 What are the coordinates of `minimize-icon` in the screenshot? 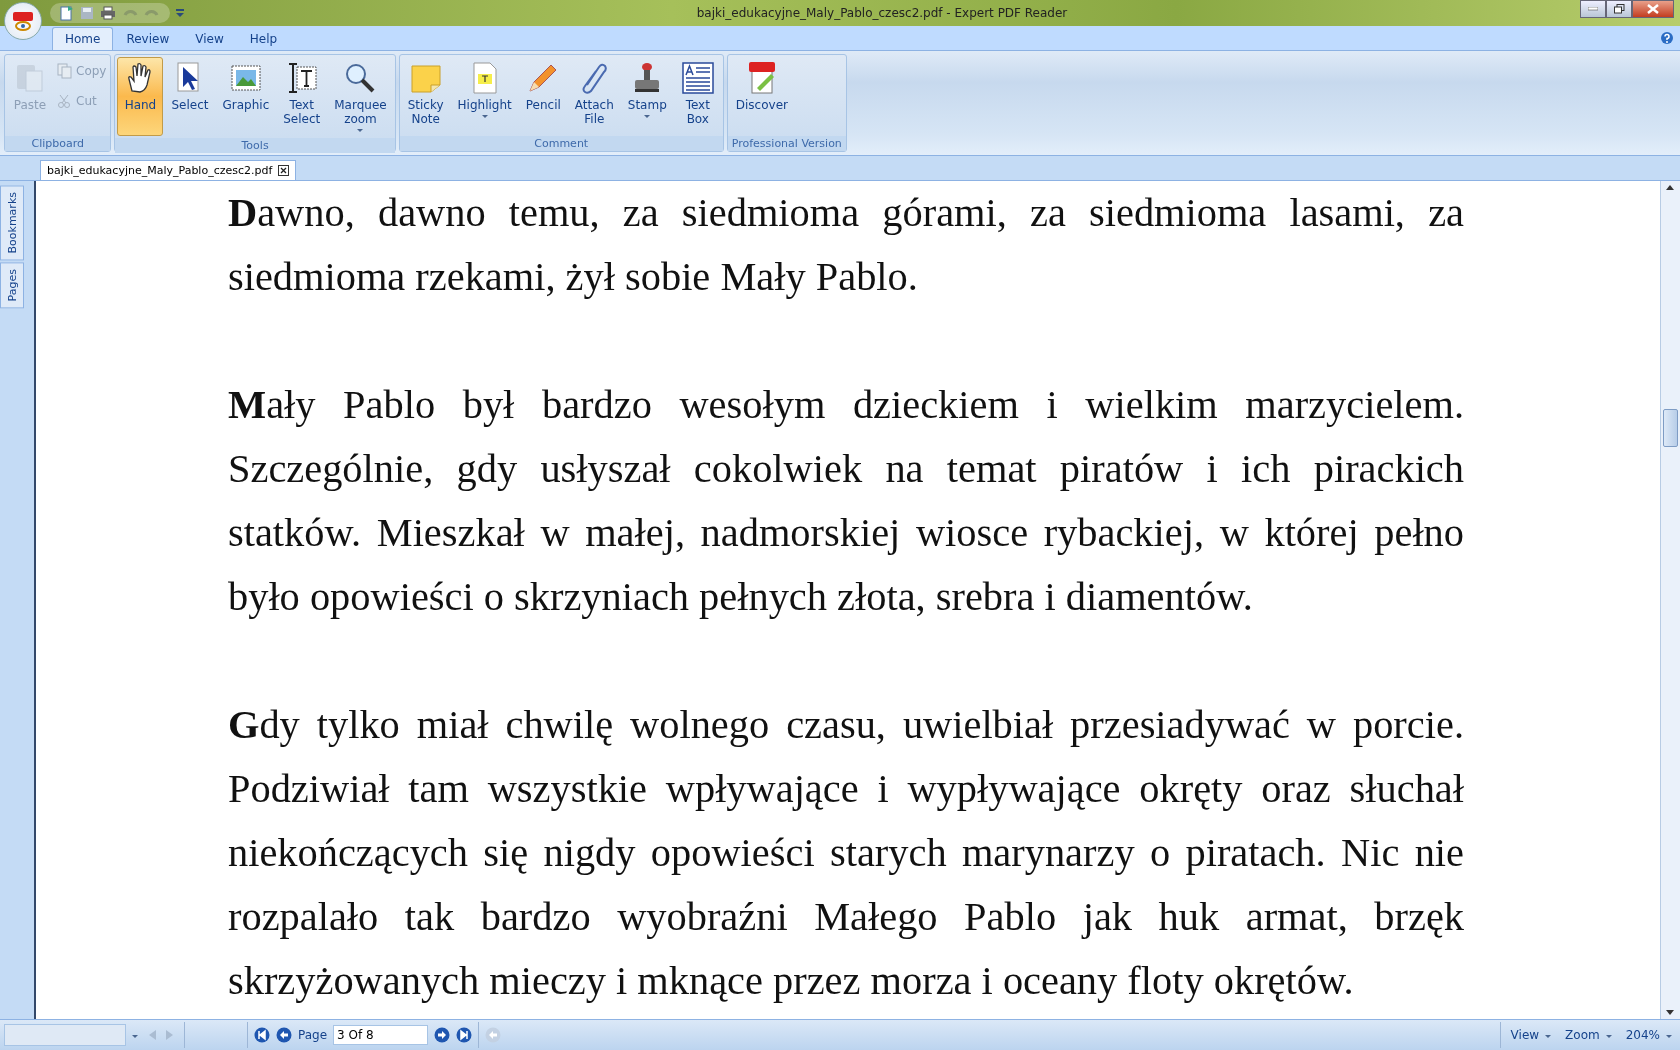 It's located at (1593, 9).